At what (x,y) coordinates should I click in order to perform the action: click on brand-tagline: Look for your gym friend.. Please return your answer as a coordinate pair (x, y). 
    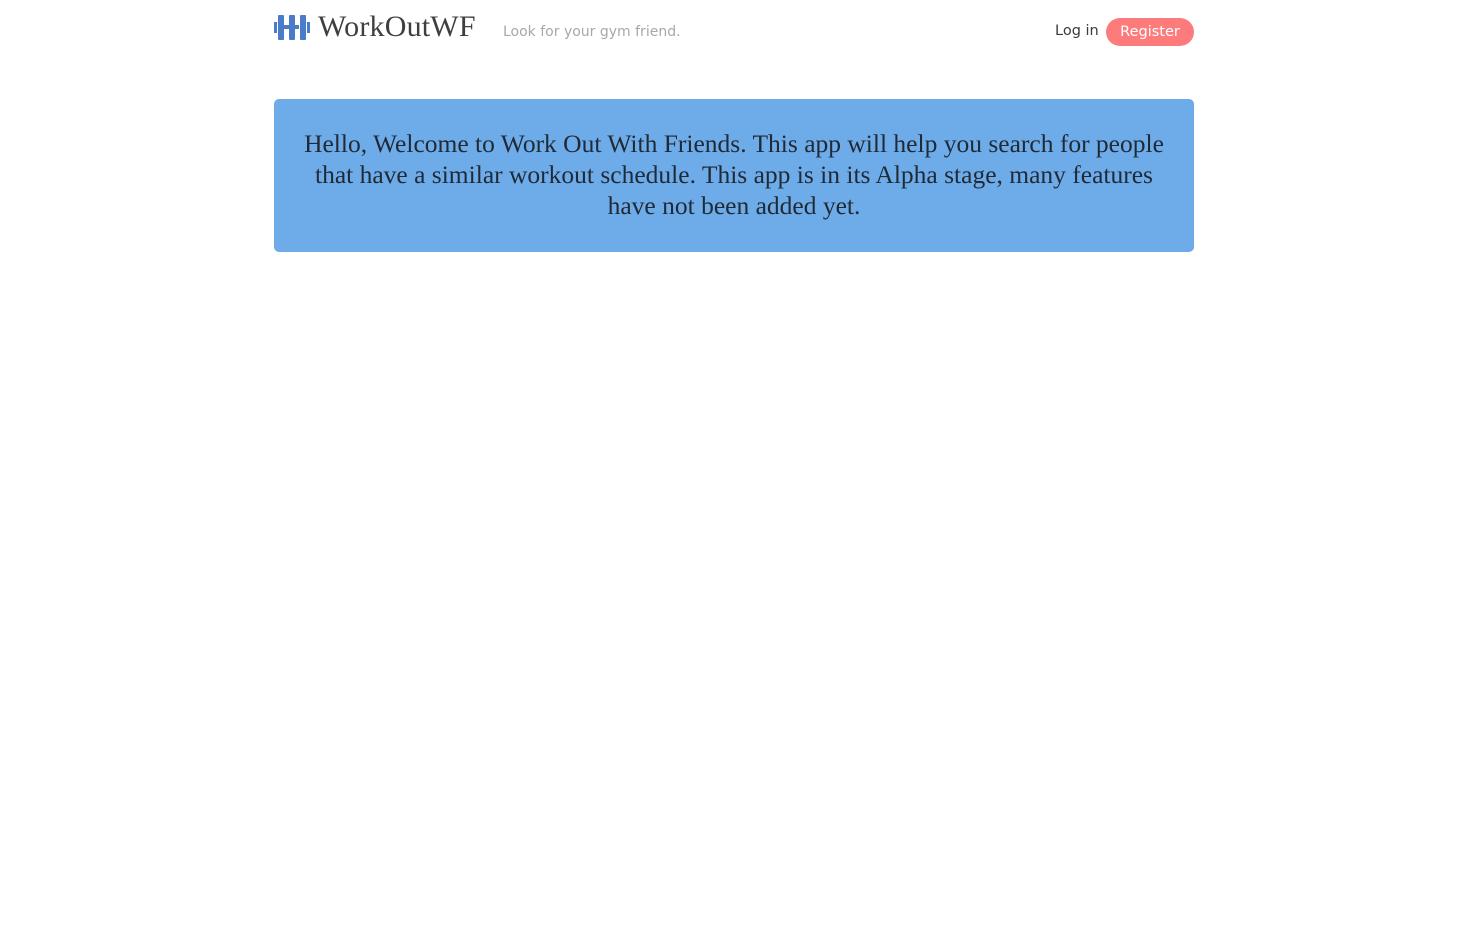
    Looking at the image, I should click on (592, 32).